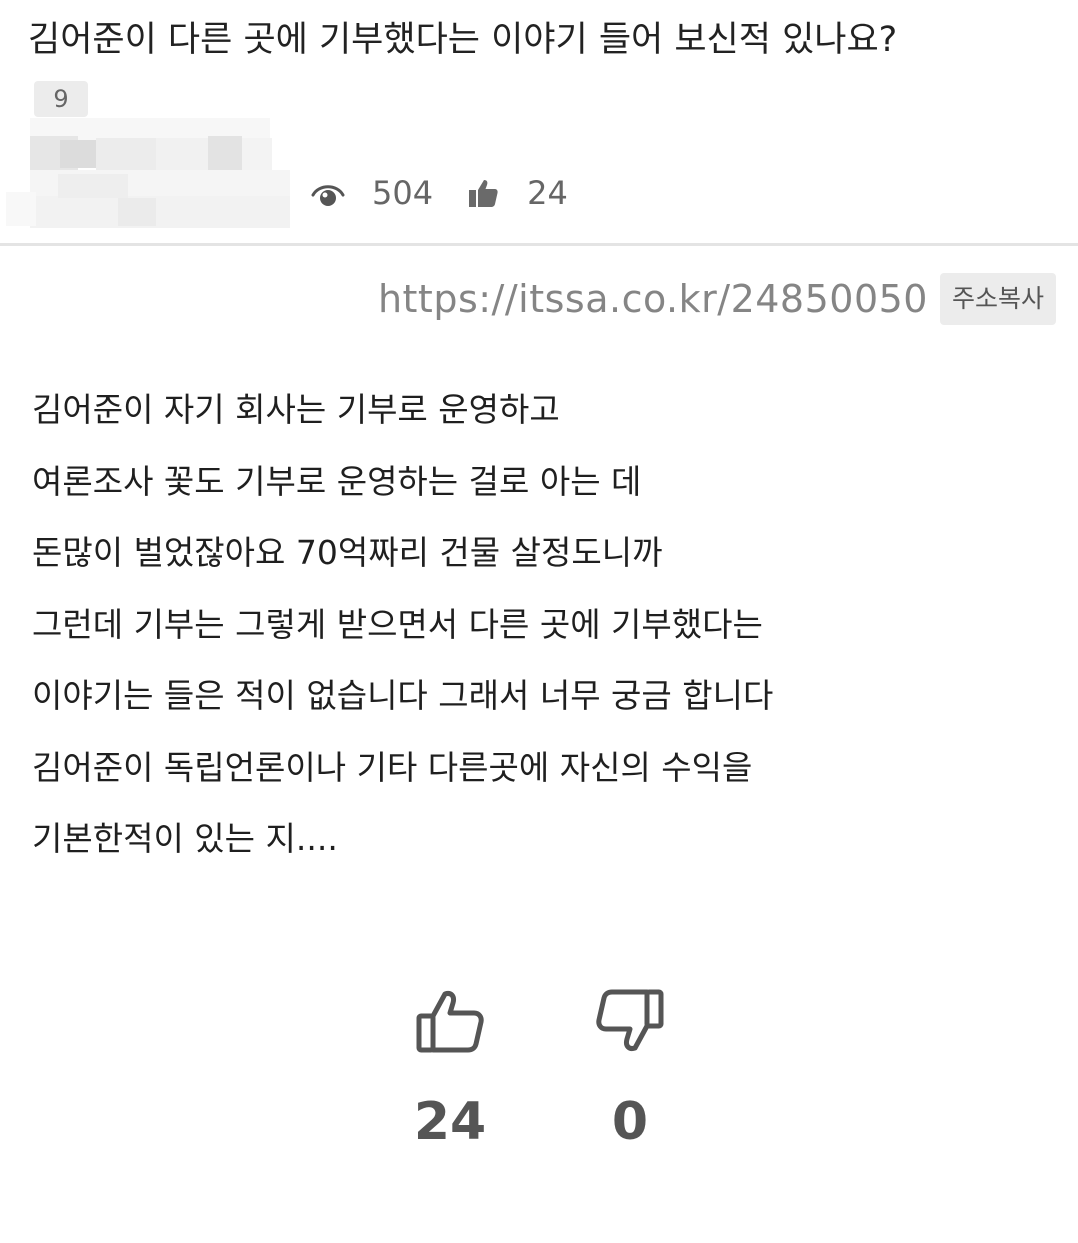  Describe the element at coordinates (455, 193) in the screenshot. I see `post-stats: 504 24` at that location.